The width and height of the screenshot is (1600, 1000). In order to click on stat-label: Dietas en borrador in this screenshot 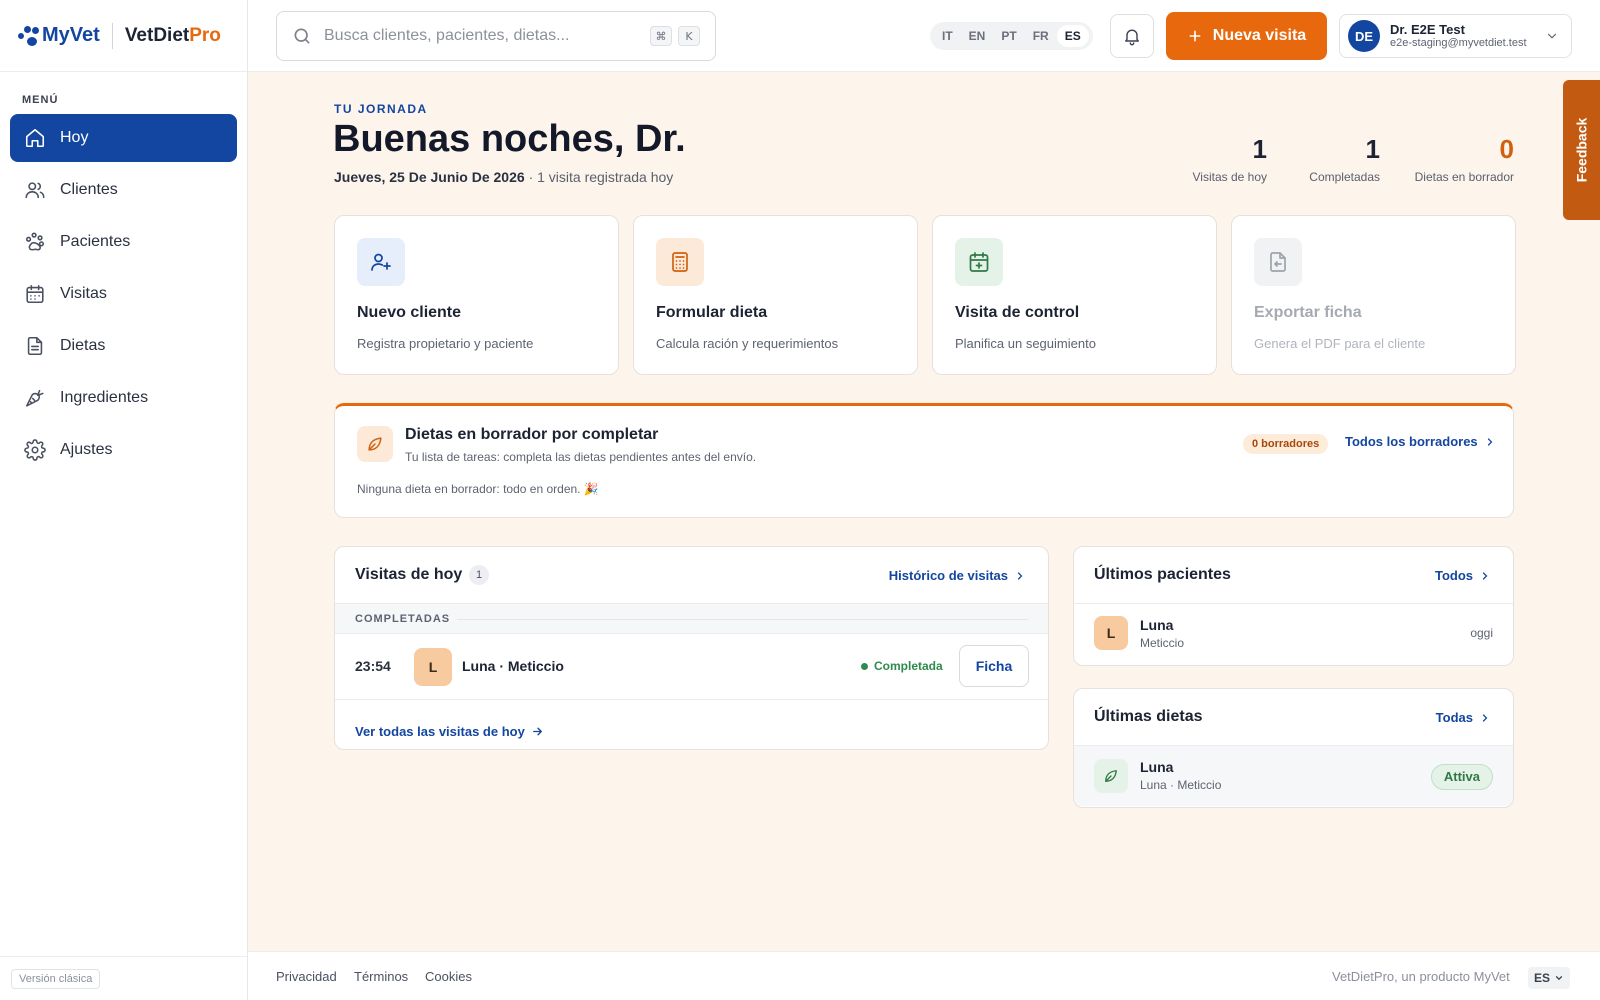, I will do `click(1464, 177)`.